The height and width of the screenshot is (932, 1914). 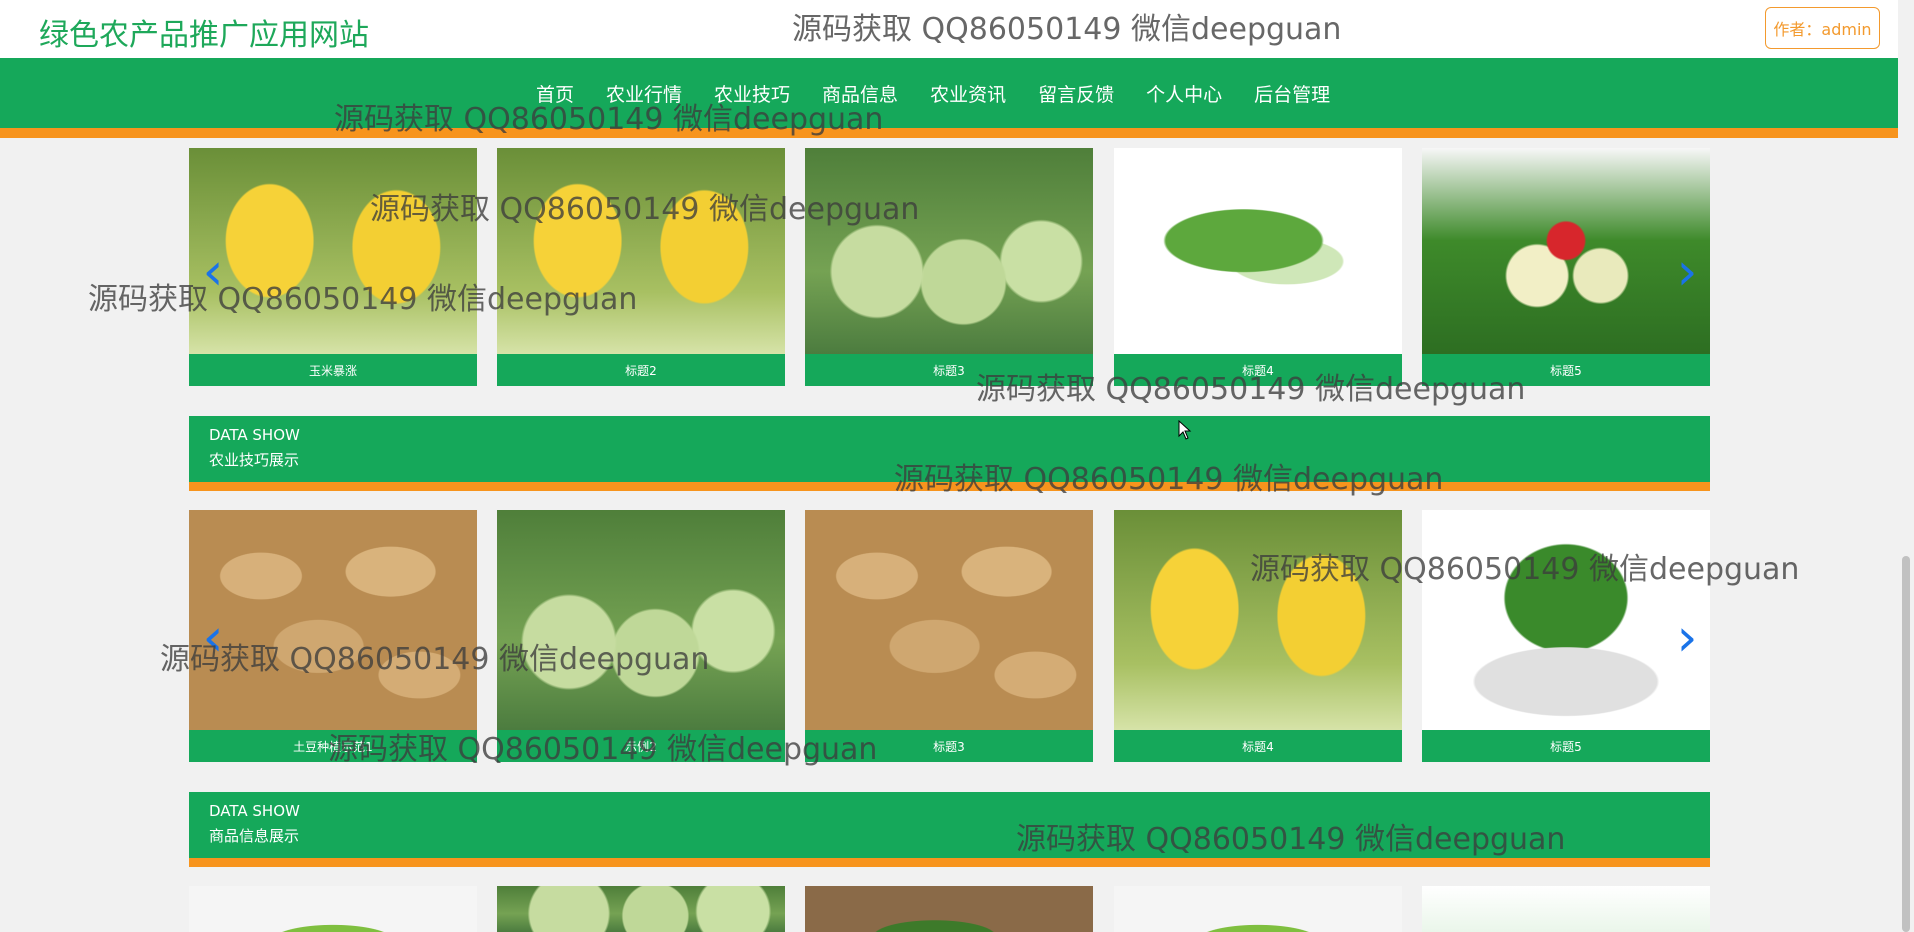 I want to click on broccoli-image, so click(x=949, y=909).